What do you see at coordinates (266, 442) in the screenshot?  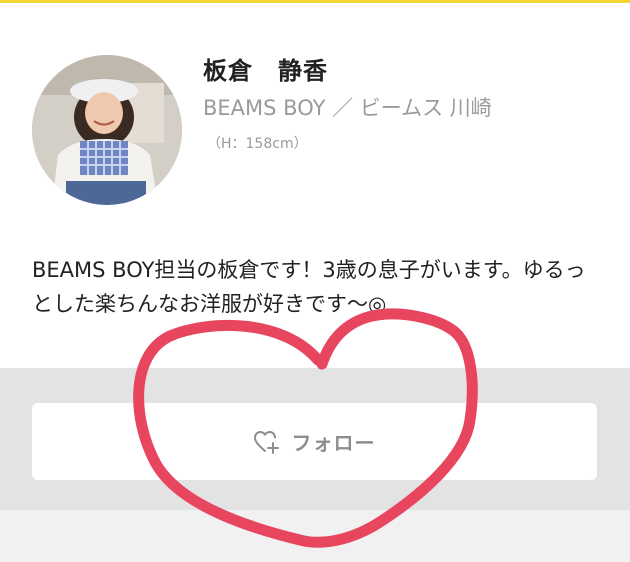 I see `heart-plus-icon` at bounding box center [266, 442].